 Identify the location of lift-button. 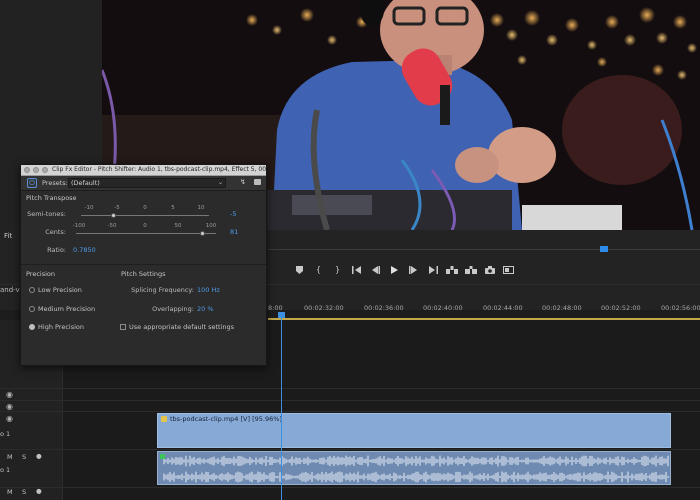
(451, 270).